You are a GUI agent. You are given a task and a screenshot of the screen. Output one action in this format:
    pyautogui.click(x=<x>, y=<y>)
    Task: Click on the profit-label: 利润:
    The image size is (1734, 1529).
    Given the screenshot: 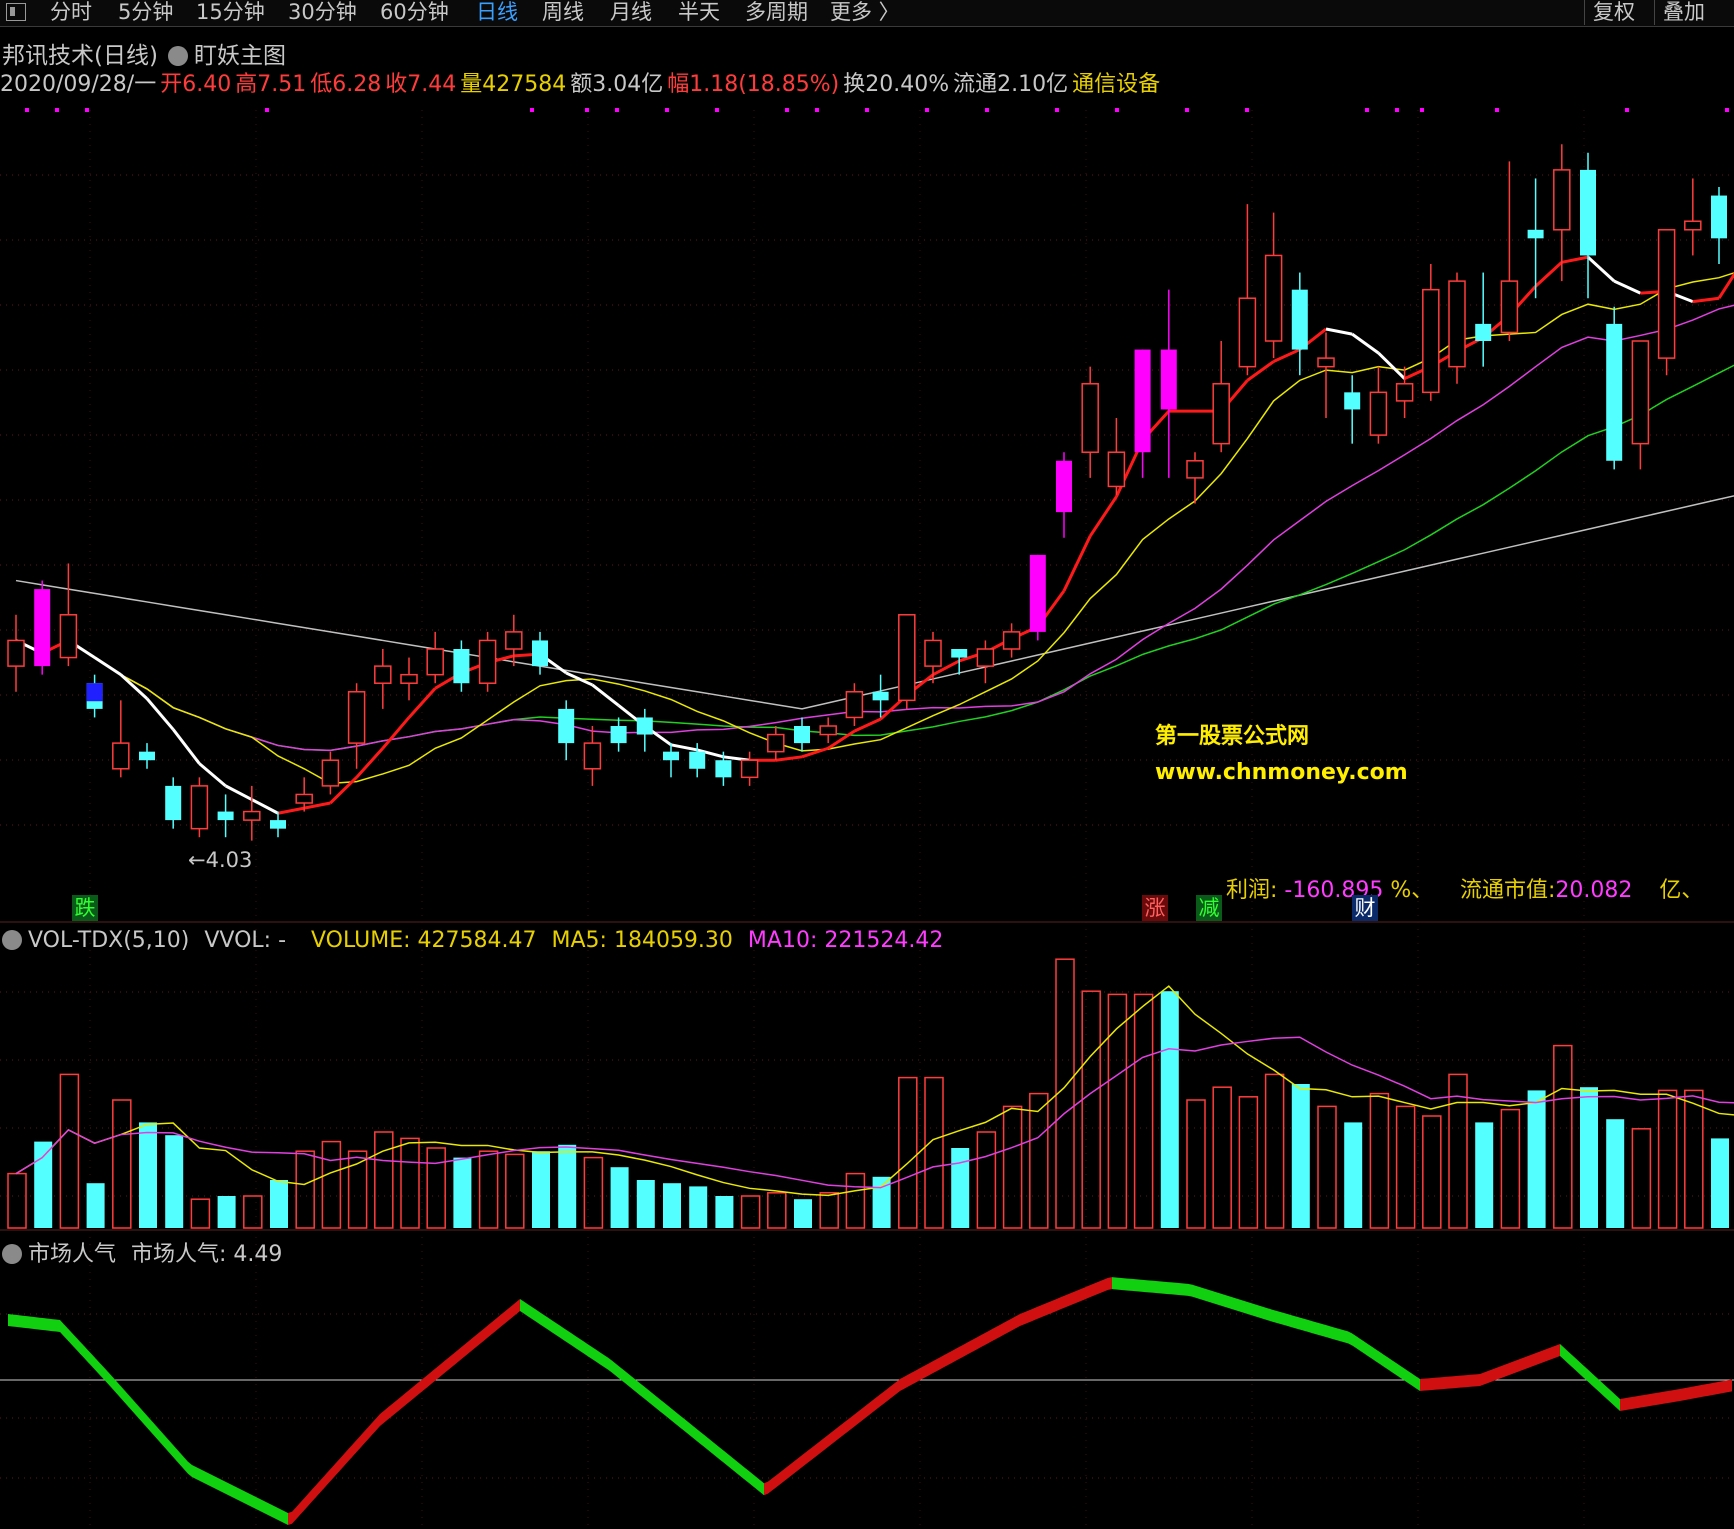 What is the action you would take?
    pyautogui.click(x=1252, y=890)
    